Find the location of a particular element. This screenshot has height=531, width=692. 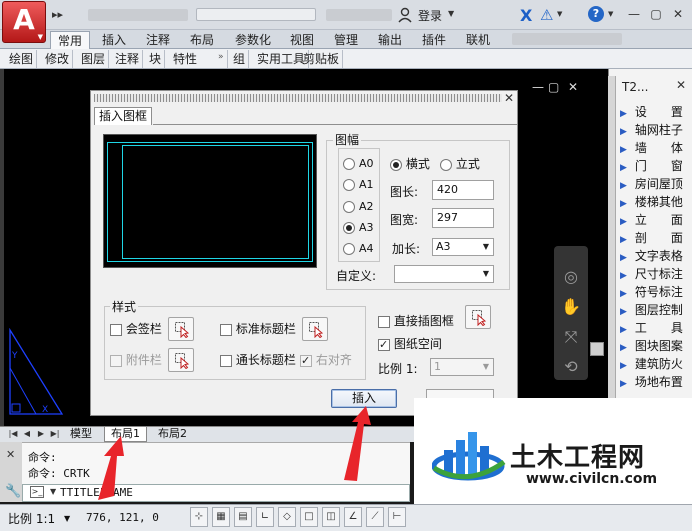

snap-toggle-icon: ⊹ is located at coordinates (199, 517).